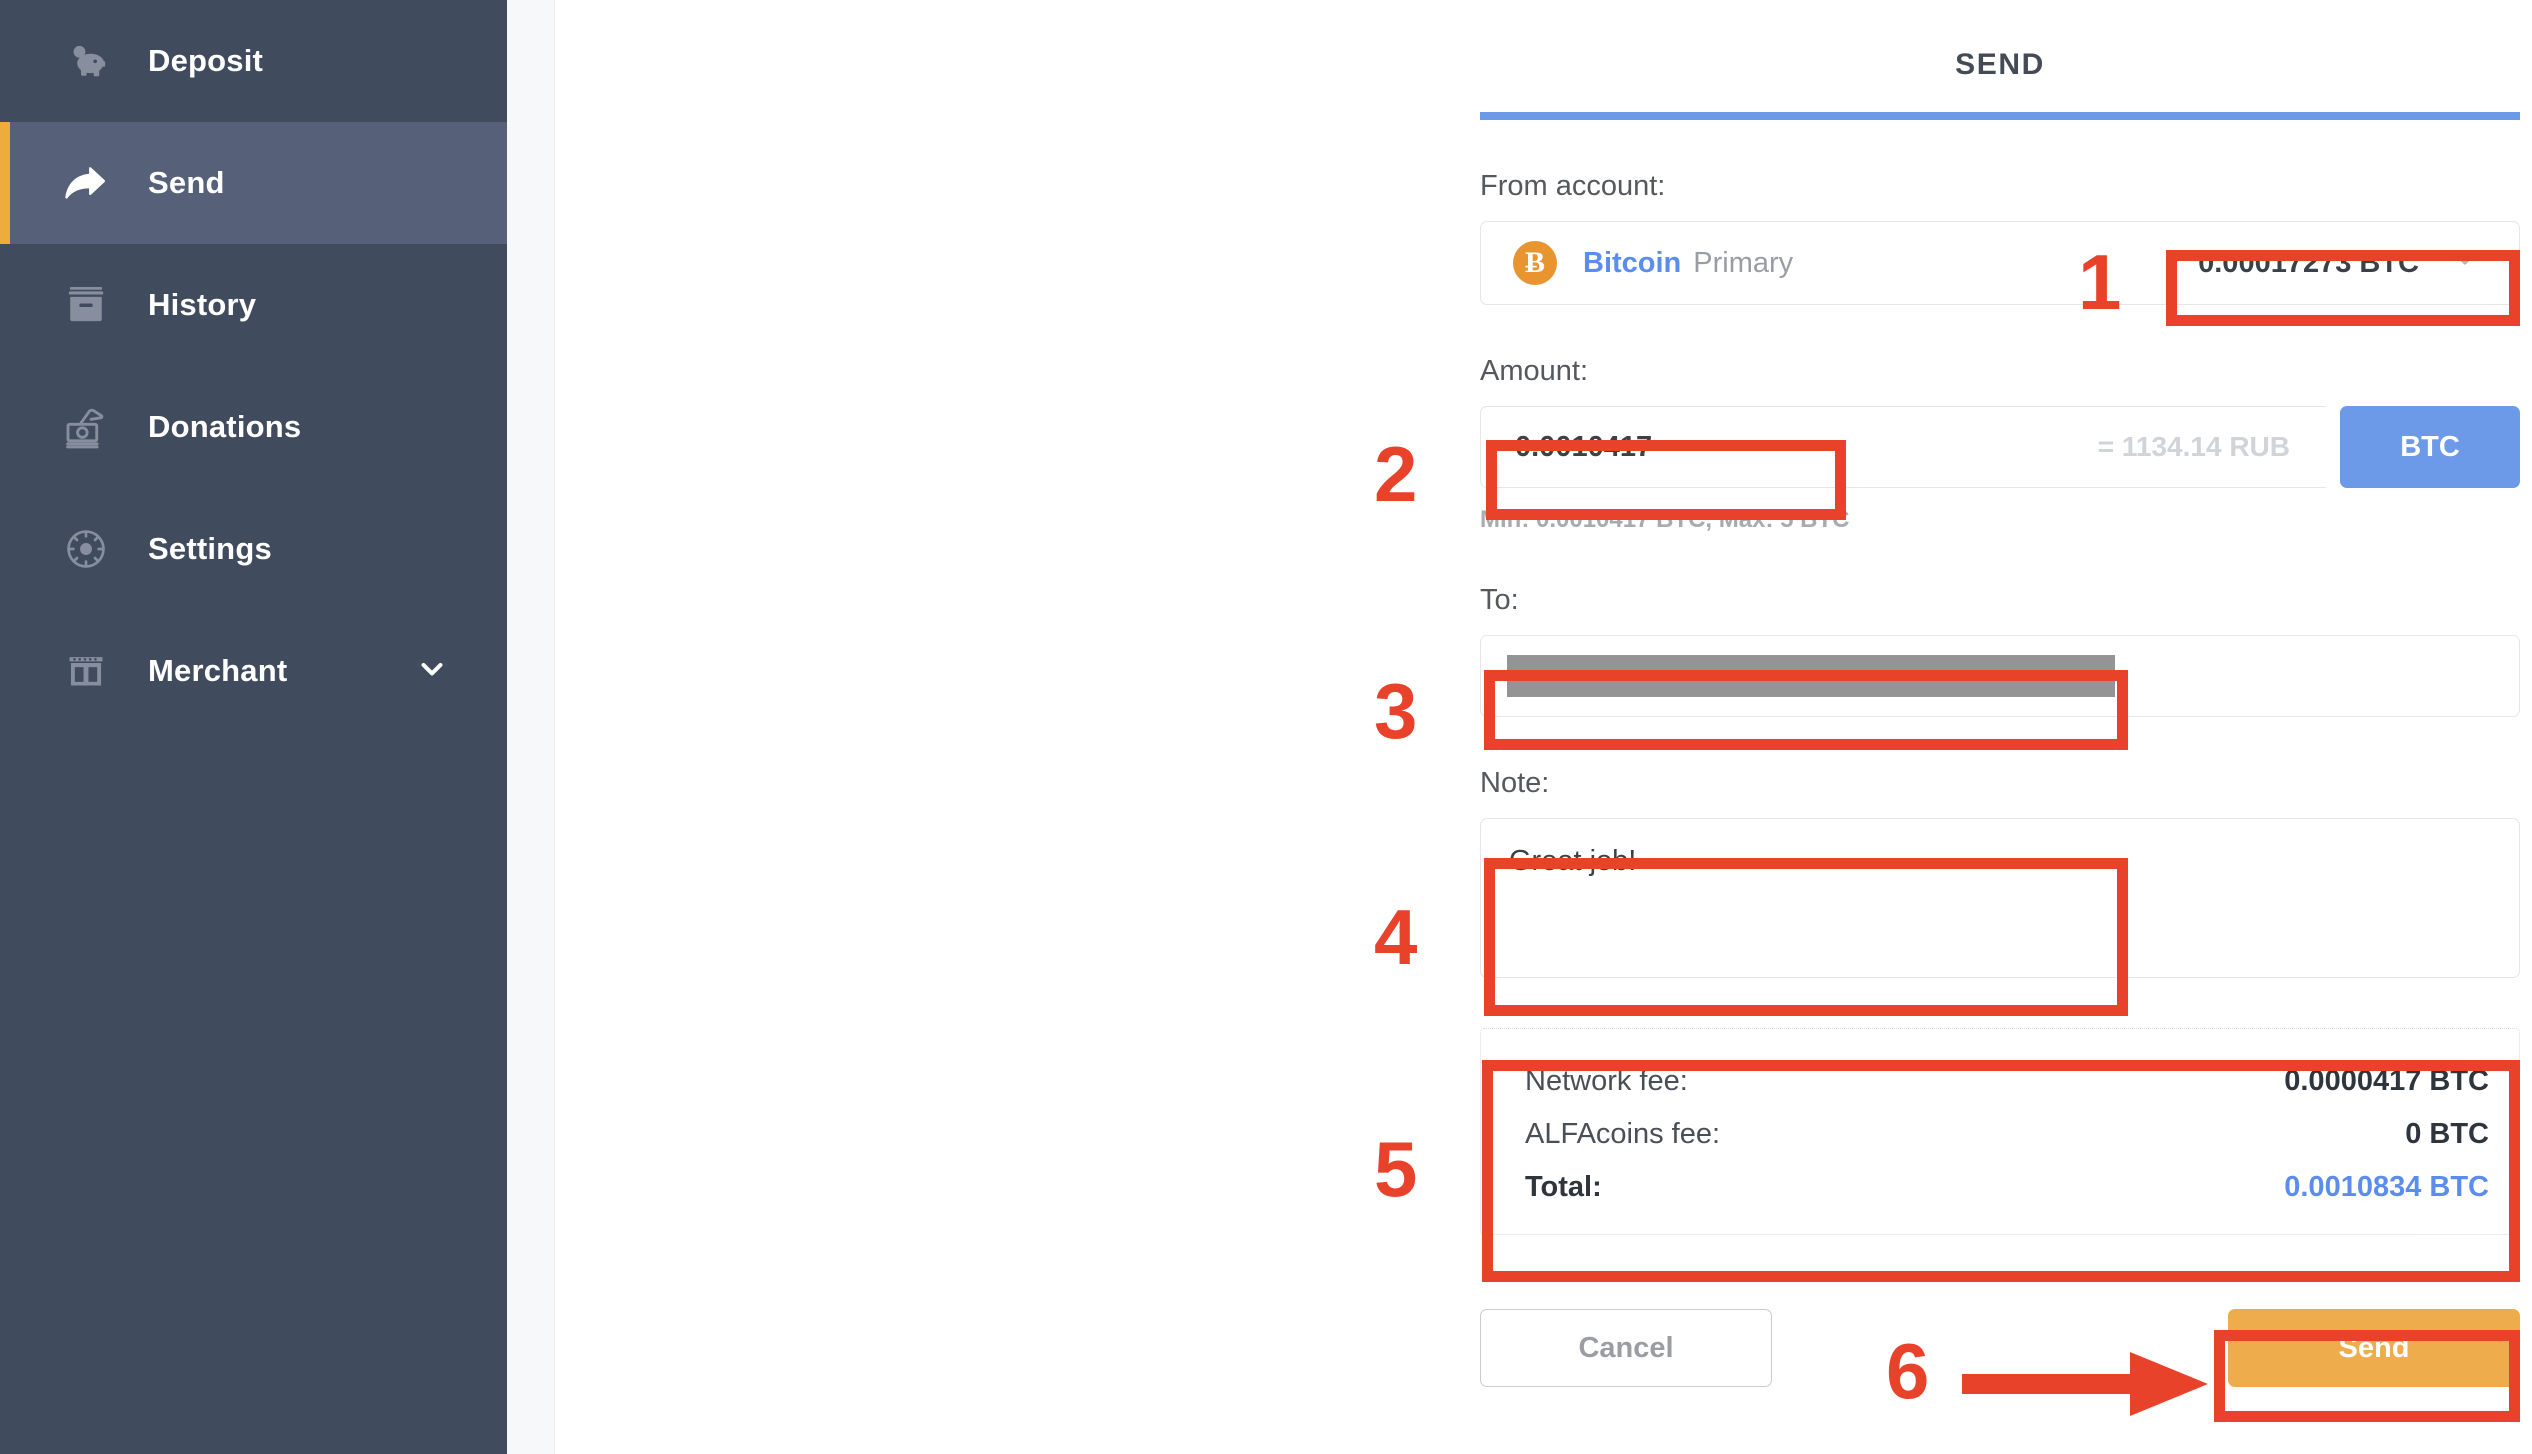 This screenshot has height=1454, width=2532. What do you see at coordinates (2007, 1187) in the screenshot?
I see `fee-row-total: Total: 0.0010834 BTC` at bounding box center [2007, 1187].